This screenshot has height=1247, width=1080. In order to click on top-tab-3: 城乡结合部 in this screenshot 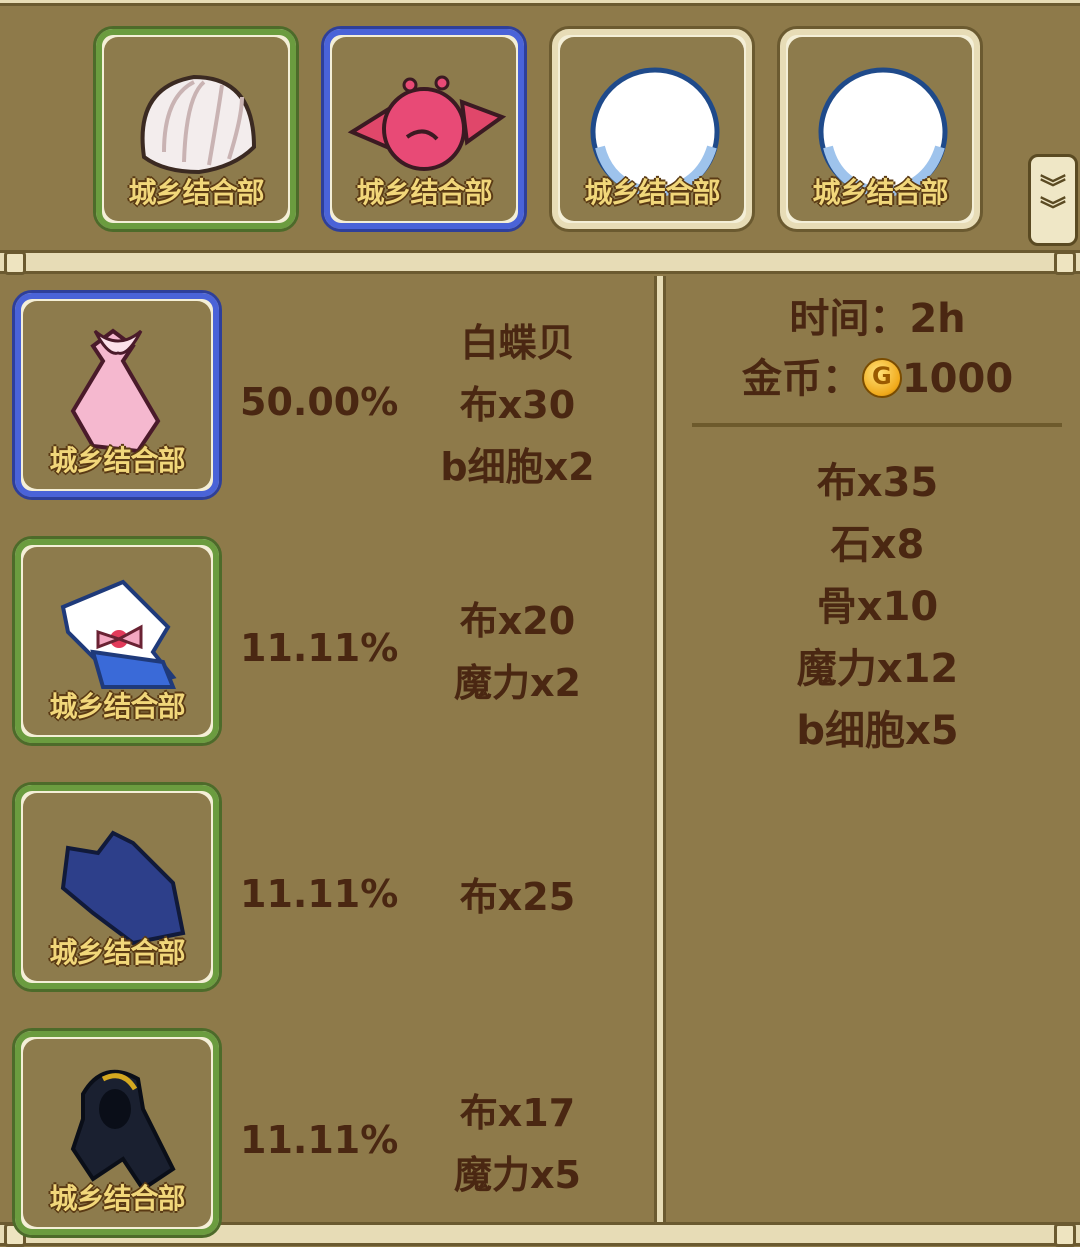, I will do `click(652, 129)`.